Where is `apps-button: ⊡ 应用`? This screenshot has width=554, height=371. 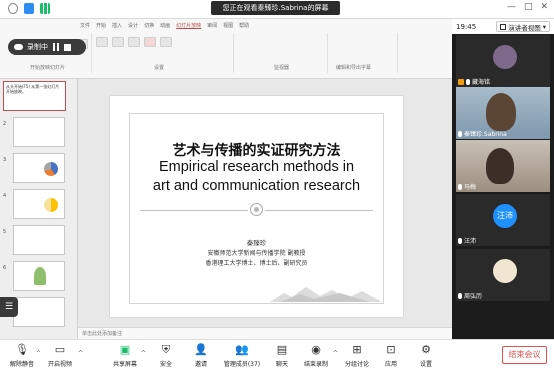 apps-button: ⊡ 应用 is located at coordinates (391, 357).